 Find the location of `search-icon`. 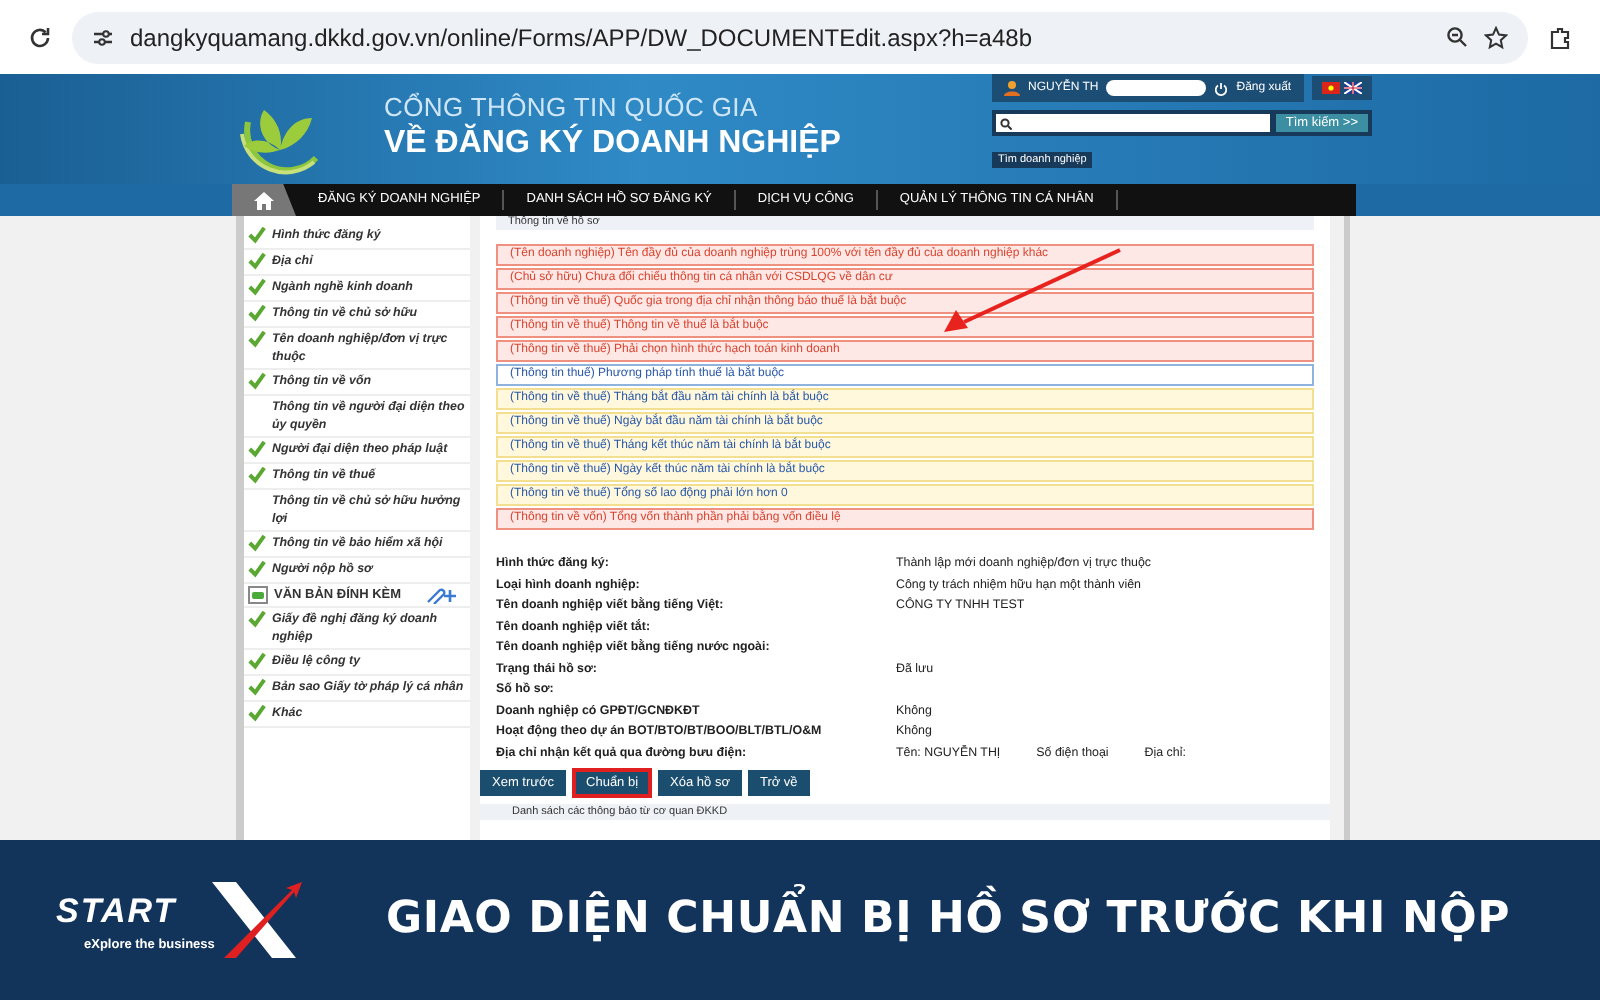

search-icon is located at coordinates (1006, 123).